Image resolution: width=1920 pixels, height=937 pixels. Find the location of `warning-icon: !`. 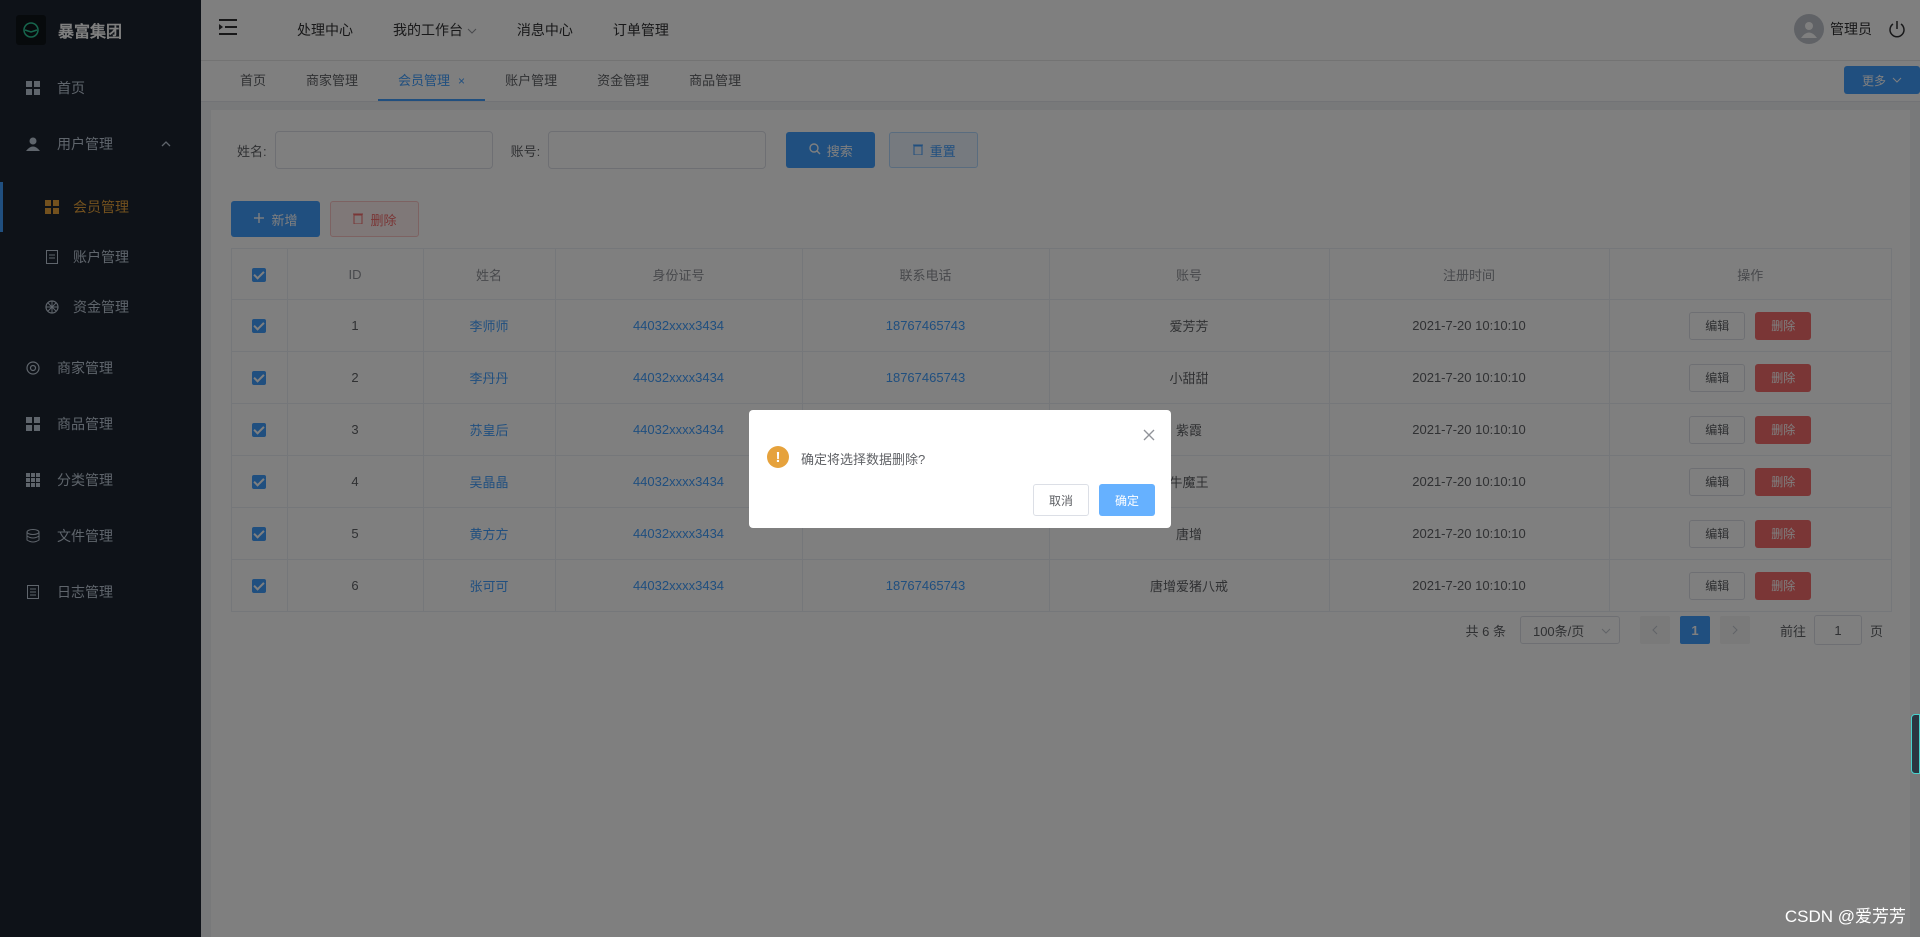

warning-icon: ! is located at coordinates (778, 457).